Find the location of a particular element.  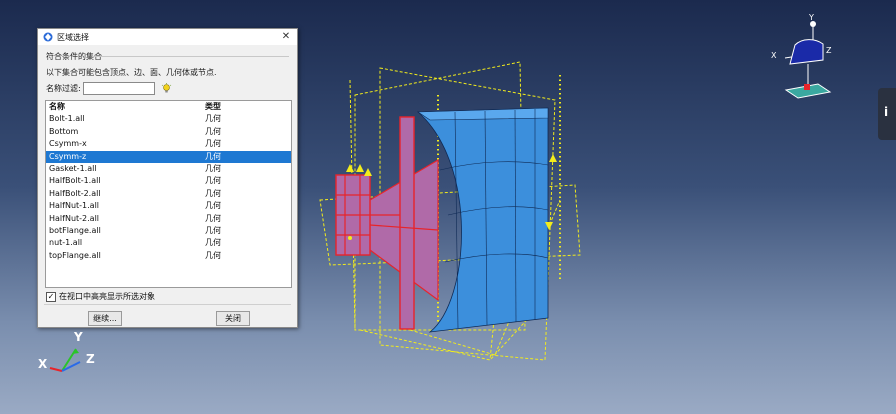

filter-row: 名称过滤: is located at coordinates (109, 88).